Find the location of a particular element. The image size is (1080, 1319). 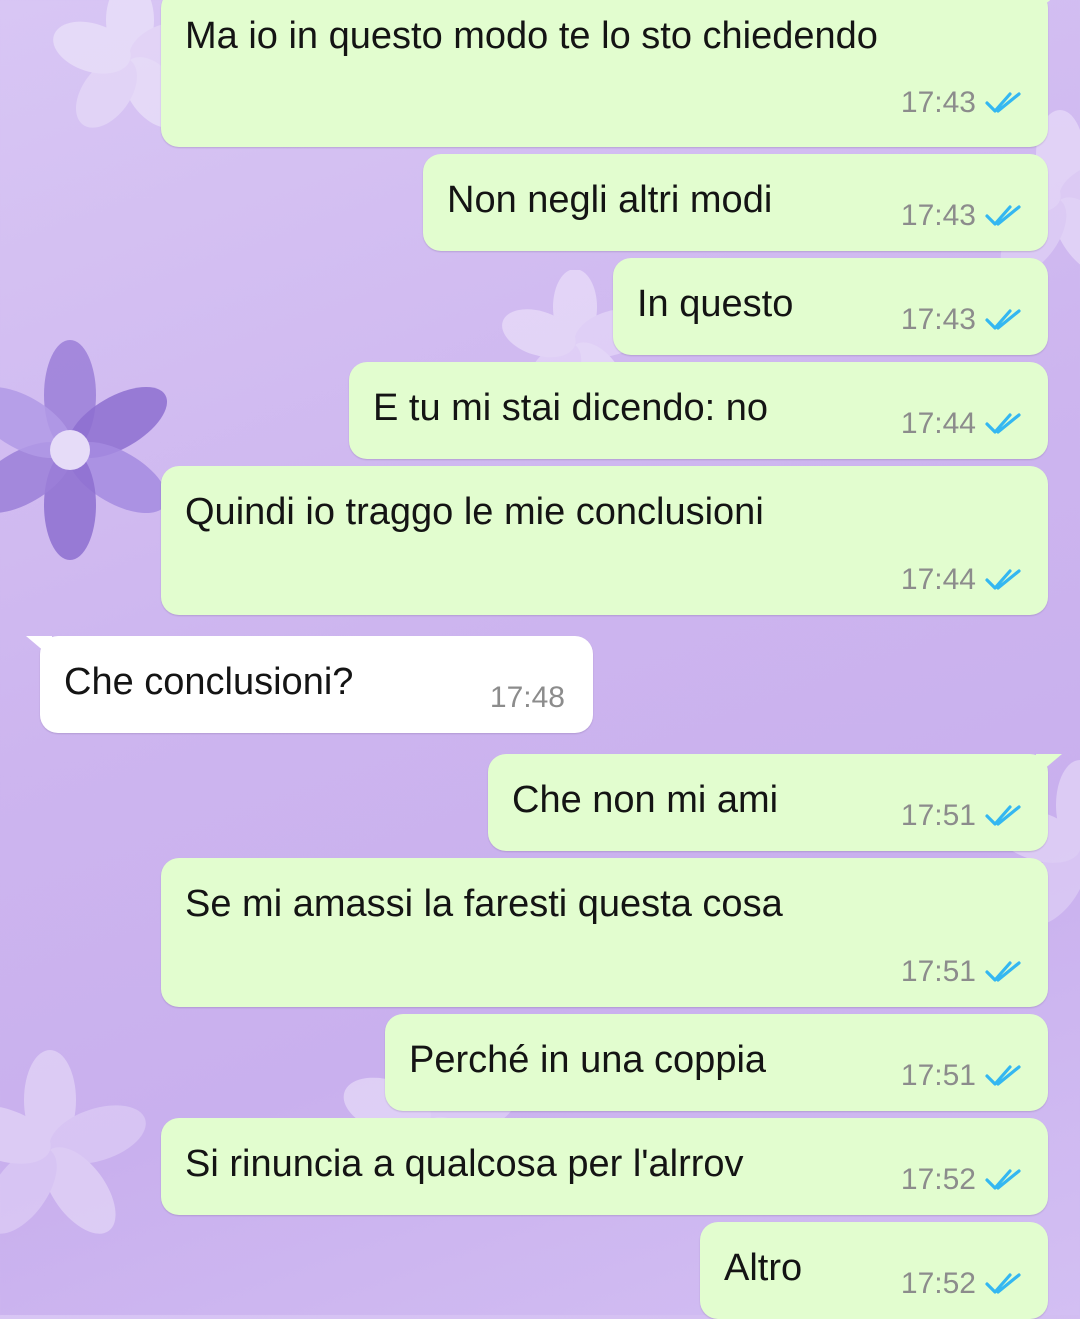

message-bubble-outgoing: Perché in una coppia 17:51 is located at coordinates (716, 1062).